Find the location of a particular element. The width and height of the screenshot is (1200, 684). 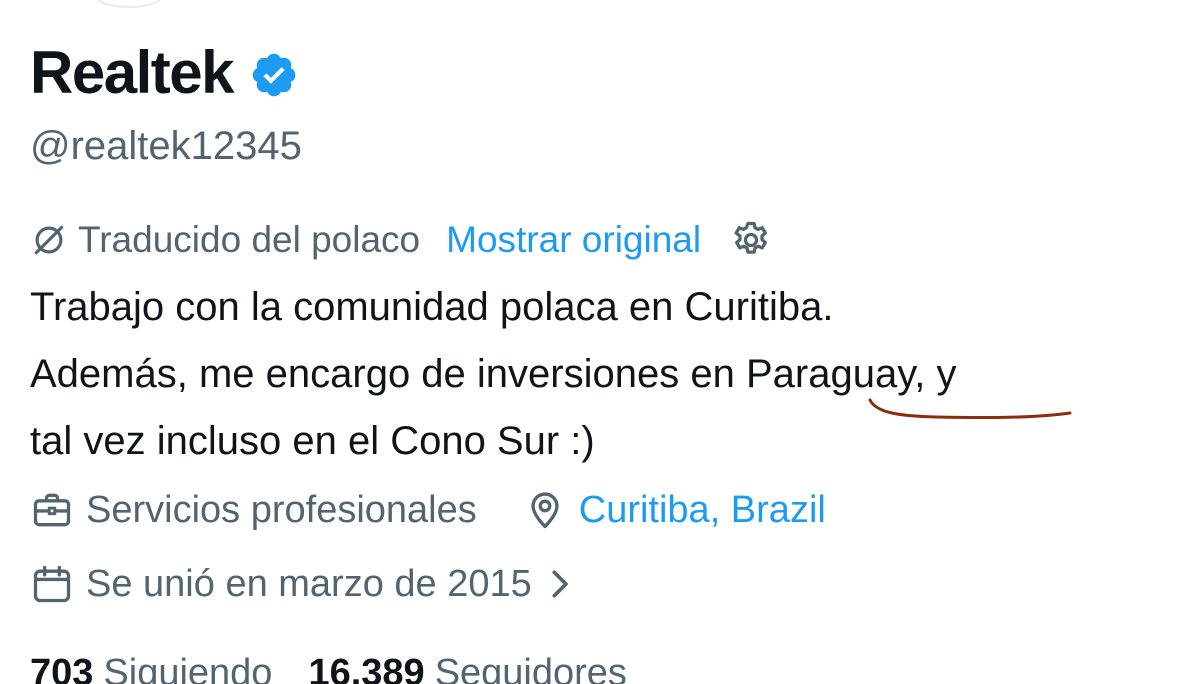

profile-joined-row: Se unió en marzo de 2015 is located at coordinates (303, 584).